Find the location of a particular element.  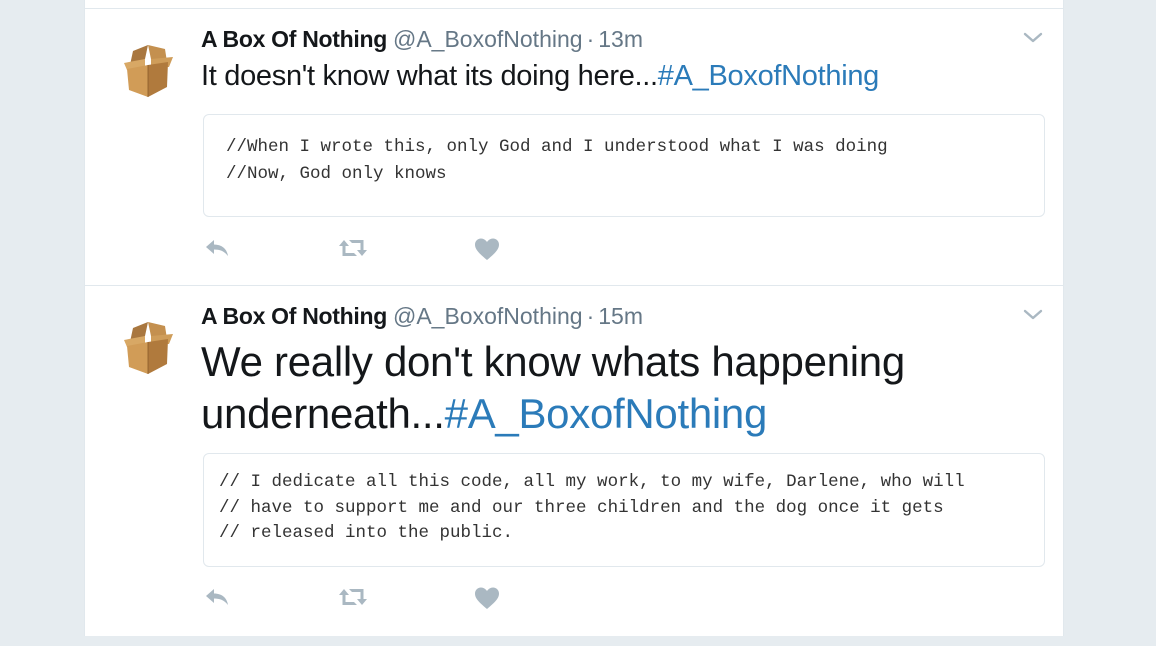

tweet-header: A Box Of Nothing @A_BoxofNothing · 13m is located at coordinates (422, 39).